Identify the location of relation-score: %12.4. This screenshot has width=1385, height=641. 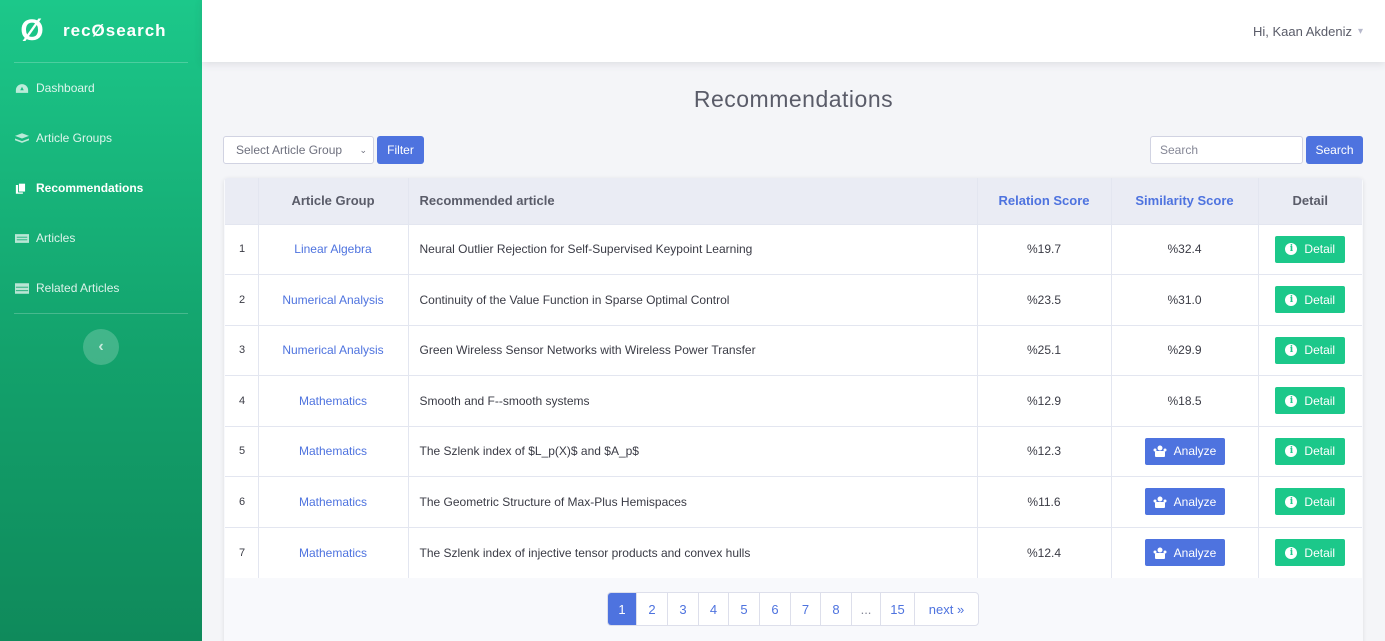
(1044, 552).